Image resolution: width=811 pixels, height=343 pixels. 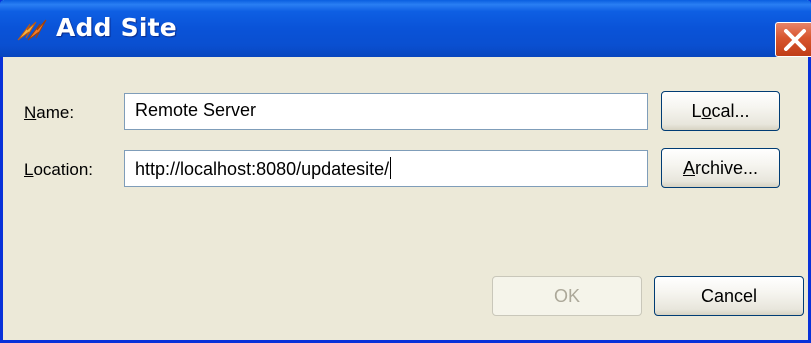 What do you see at coordinates (391, 168) in the screenshot?
I see `text-caret` at bounding box center [391, 168].